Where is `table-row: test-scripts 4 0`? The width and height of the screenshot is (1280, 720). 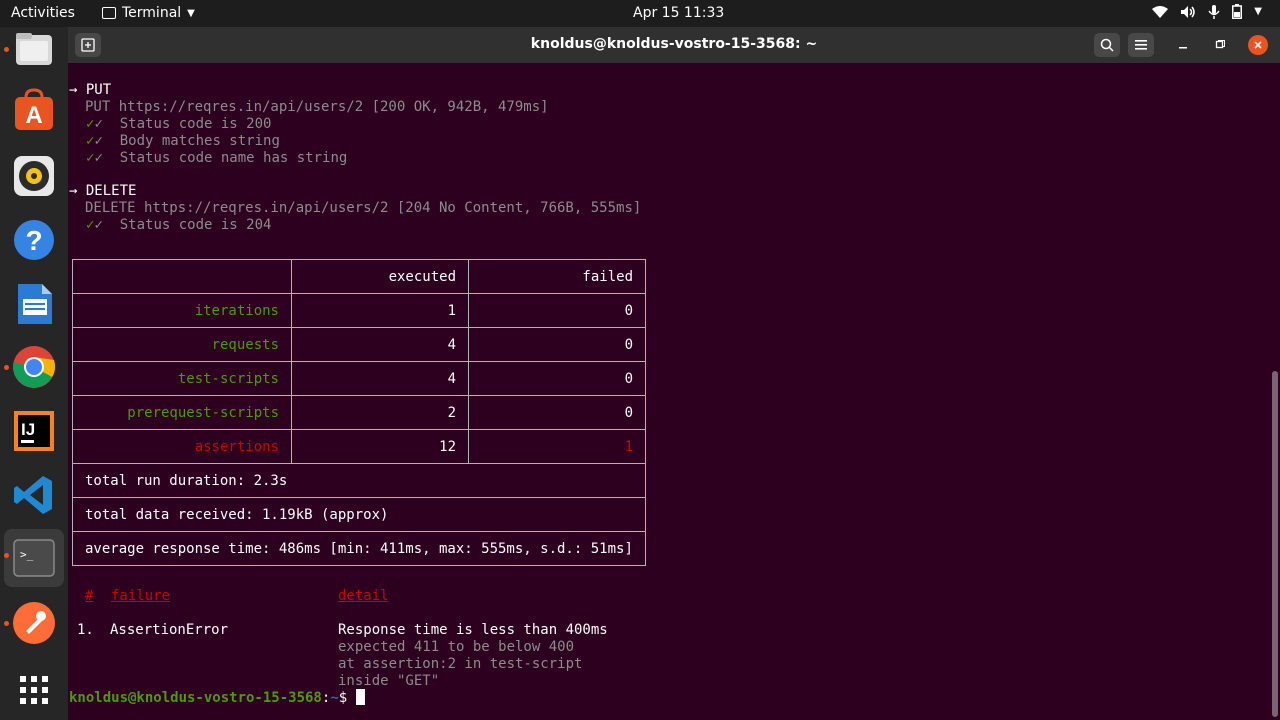
table-row: test-scripts 4 0 is located at coordinates (359, 378).